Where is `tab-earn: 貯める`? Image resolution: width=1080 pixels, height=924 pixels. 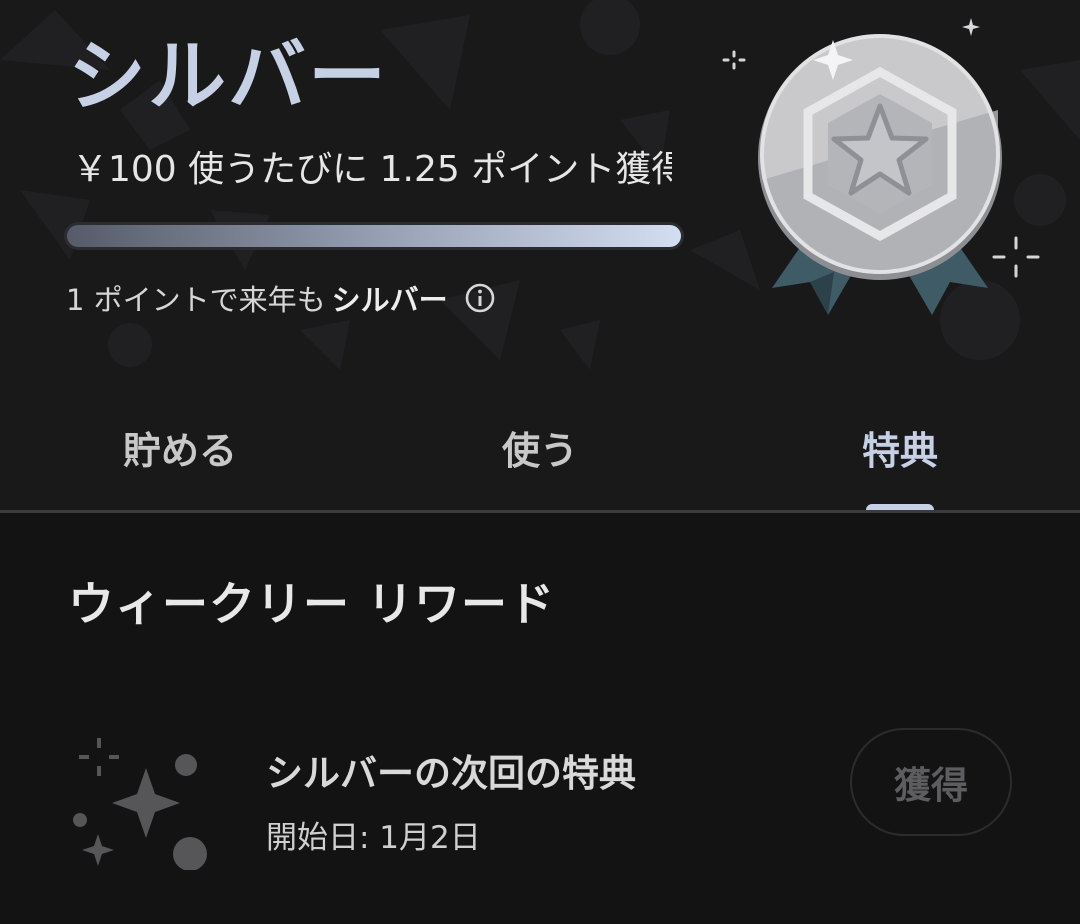 tab-earn: 貯める is located at coordinates (180, 456).